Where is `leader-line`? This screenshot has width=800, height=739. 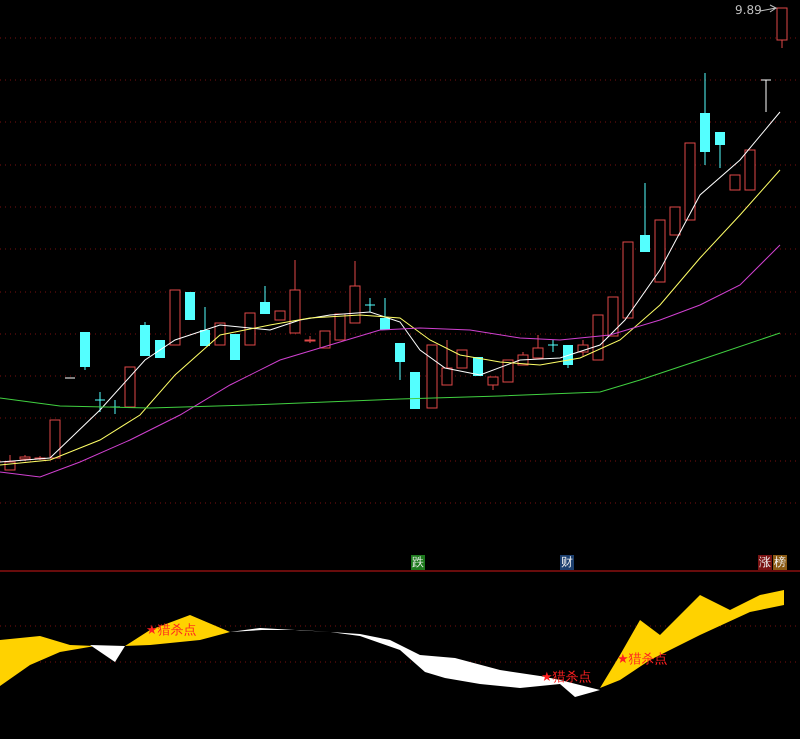 leader-line is located at coordinates (769, 8).